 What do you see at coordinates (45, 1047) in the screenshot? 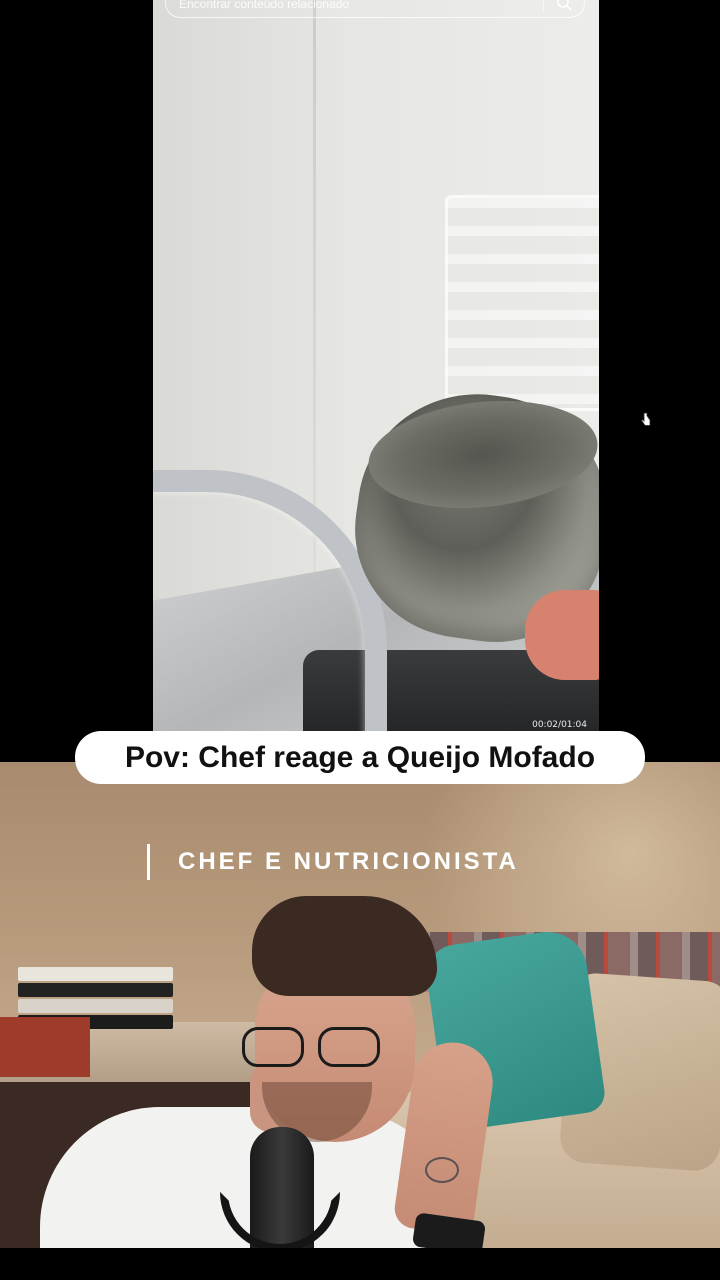
I see `red-box` at bounding box center [45, 1047].